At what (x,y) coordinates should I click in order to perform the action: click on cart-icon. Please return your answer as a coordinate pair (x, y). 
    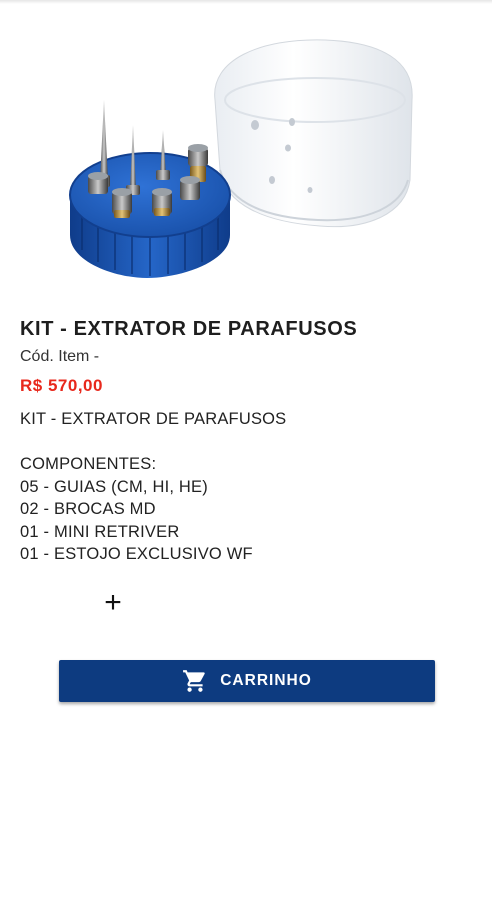
    Looking at the image, I should click on (194, 681).